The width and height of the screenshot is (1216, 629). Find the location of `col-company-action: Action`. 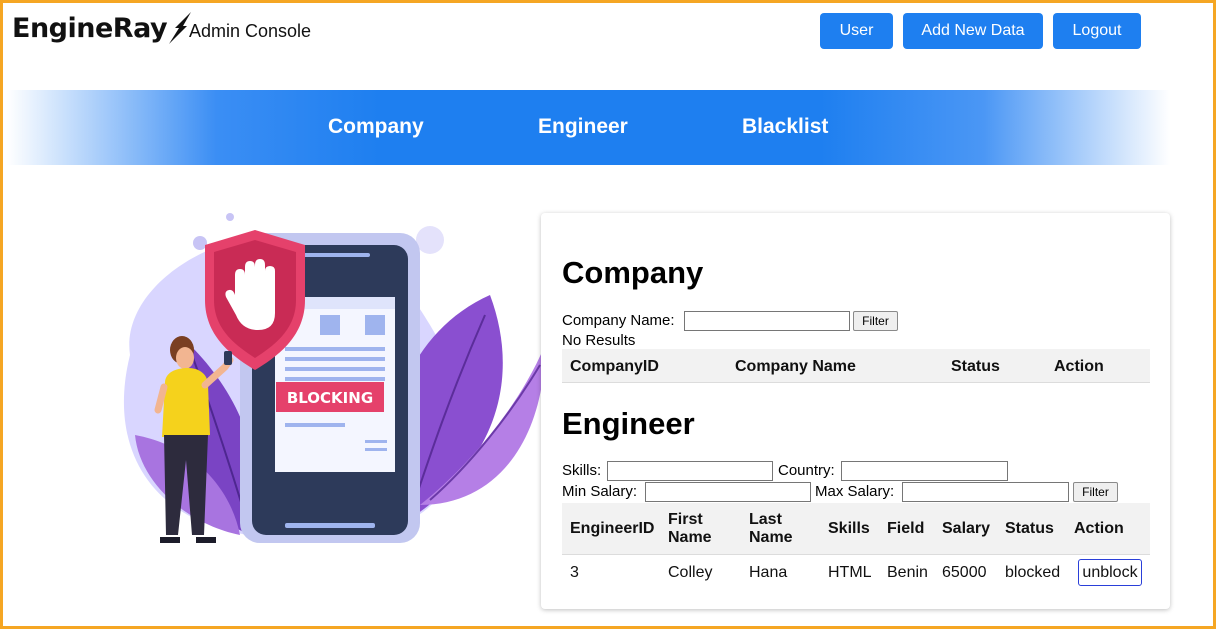

col-company-action: Action is located at coordinates (1079, 366).